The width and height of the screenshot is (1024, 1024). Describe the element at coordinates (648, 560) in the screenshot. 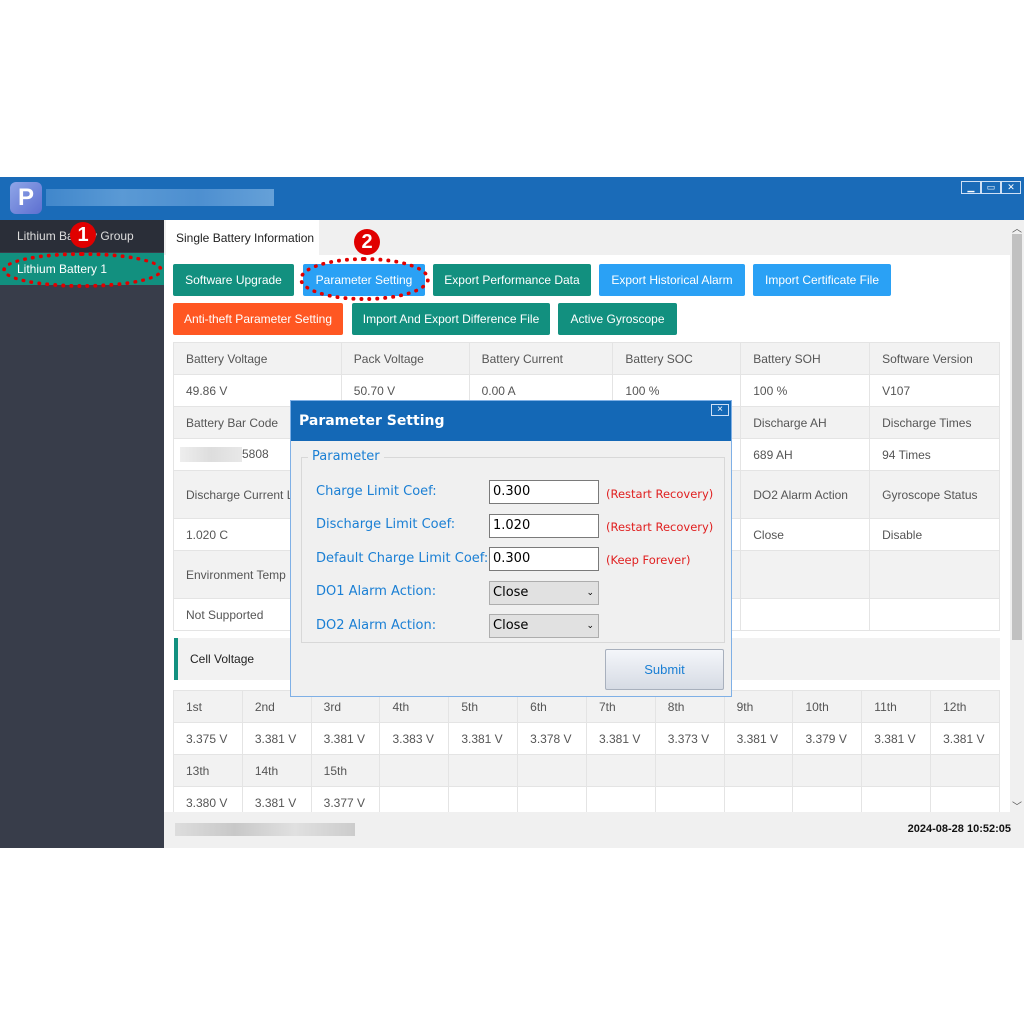

I see `default-charge-limit-note: (Keep Forever)` at that location.